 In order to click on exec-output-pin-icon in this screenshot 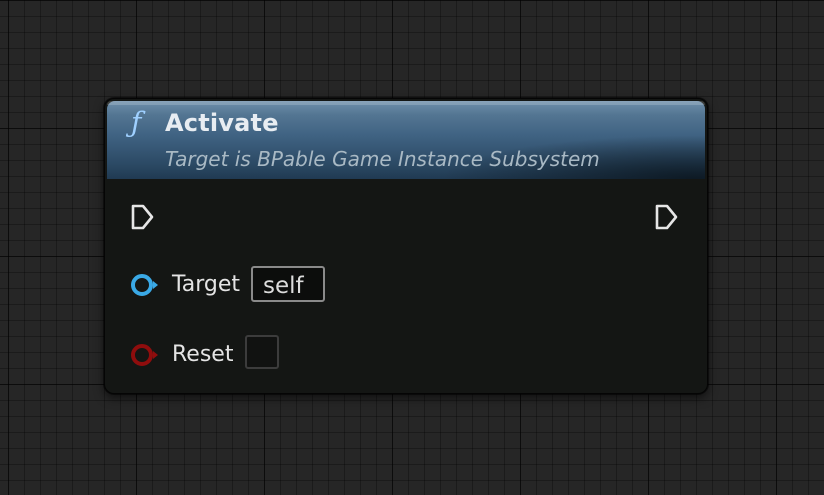, I will do `click(667, 217)`.